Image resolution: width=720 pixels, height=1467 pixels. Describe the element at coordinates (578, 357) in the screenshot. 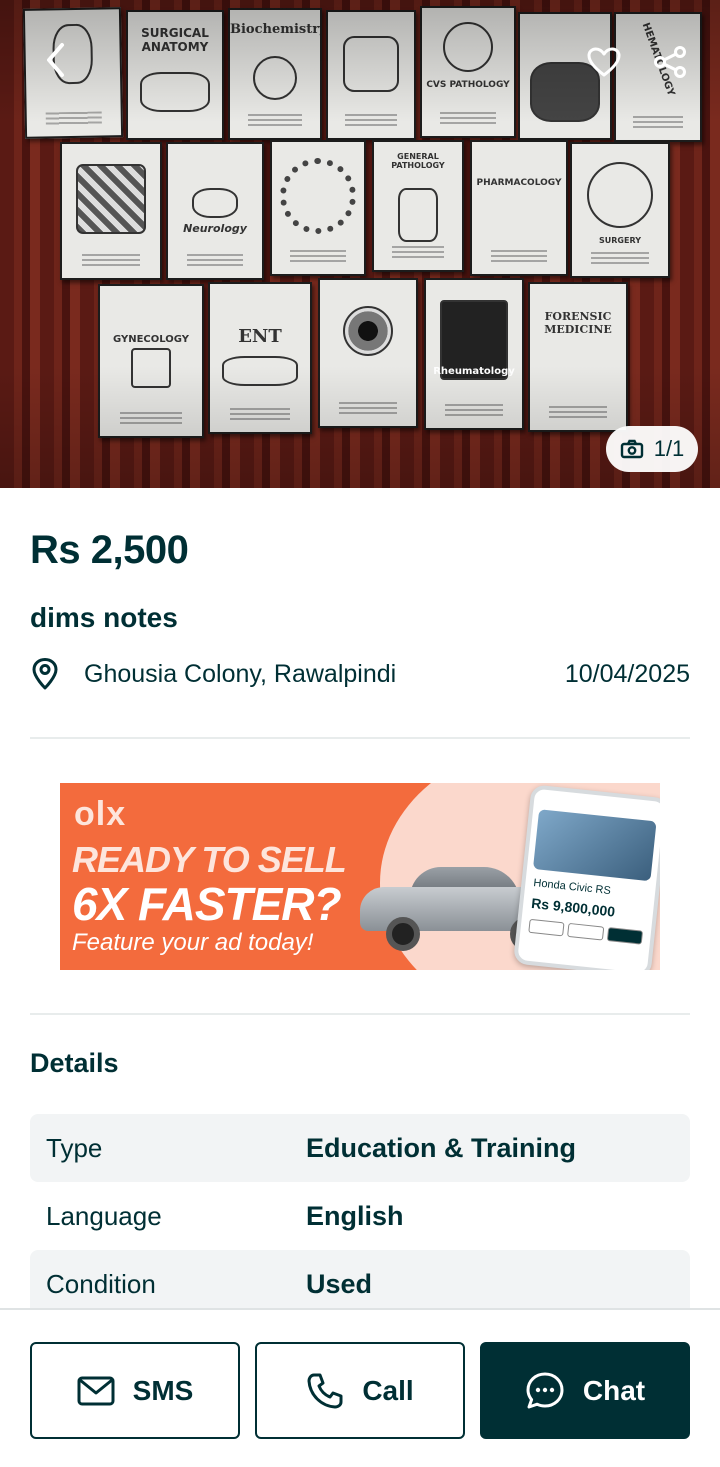

I see `book-cover: FORENSIC MEDICINE` at that location.